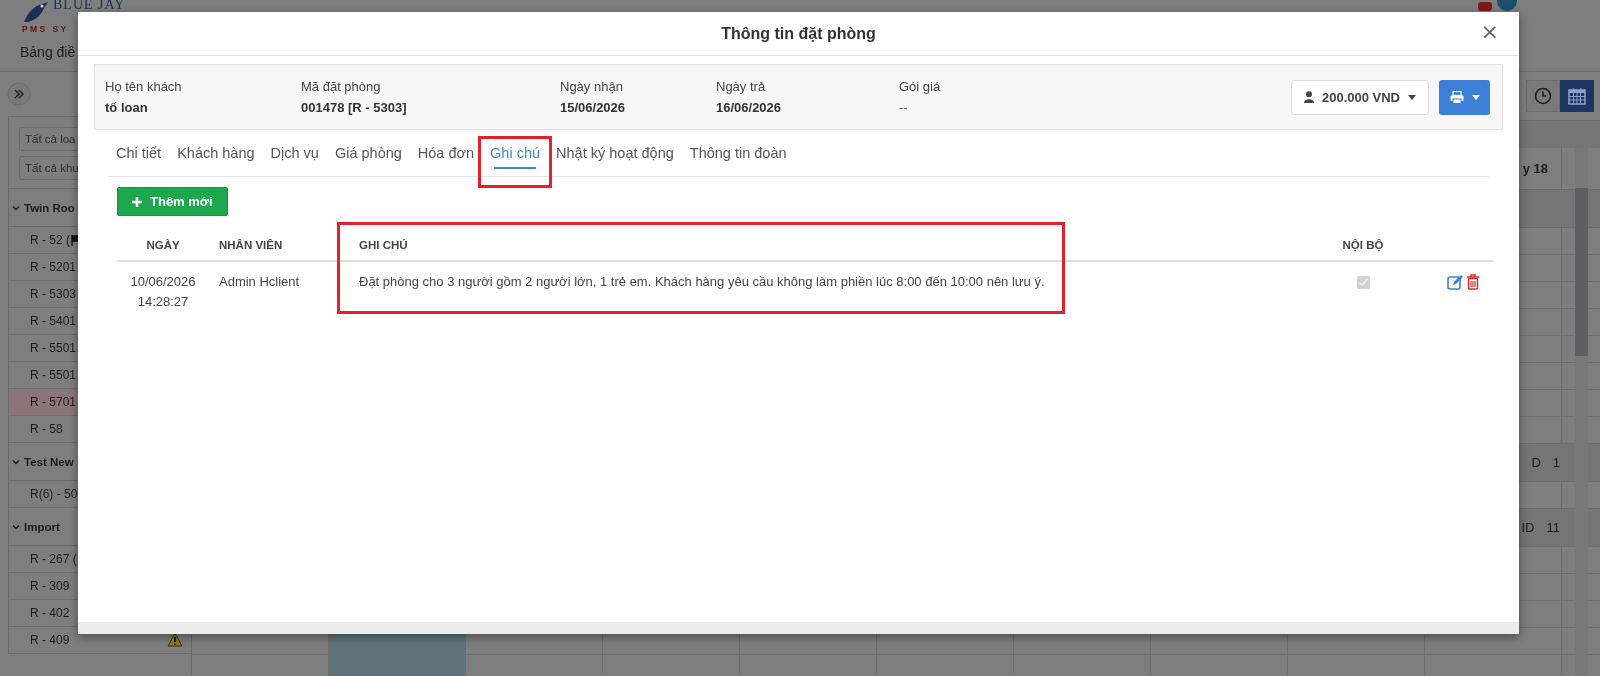  What do you see at coordinates (1455, 282) in the screenshot?
I see `edit-icon` at bounding box center [1455, 282].